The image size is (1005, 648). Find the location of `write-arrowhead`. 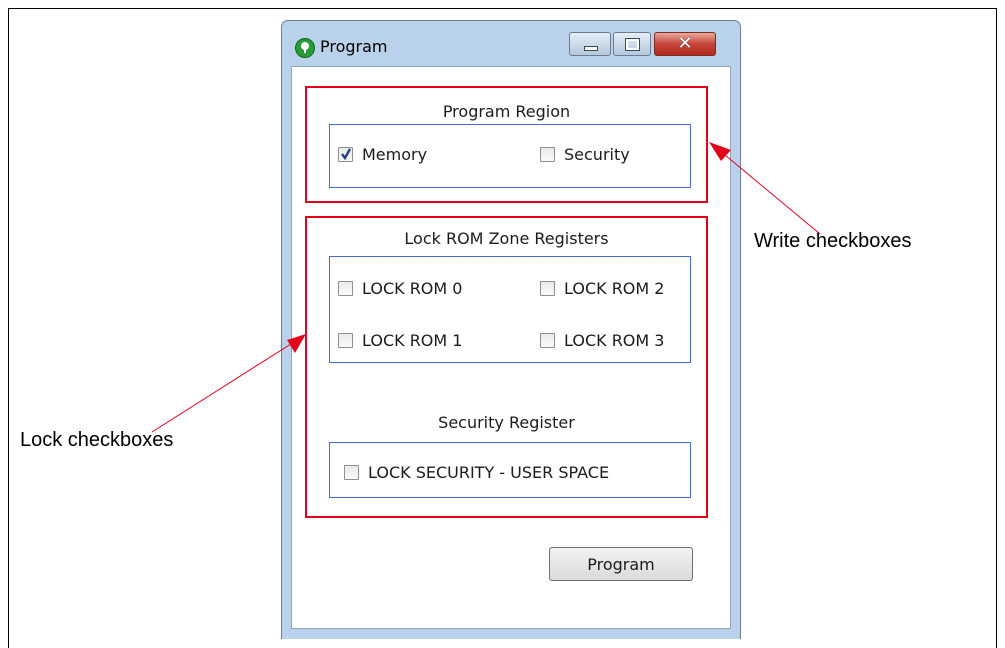

write-arrowhead is located at coordinates (720, 151).